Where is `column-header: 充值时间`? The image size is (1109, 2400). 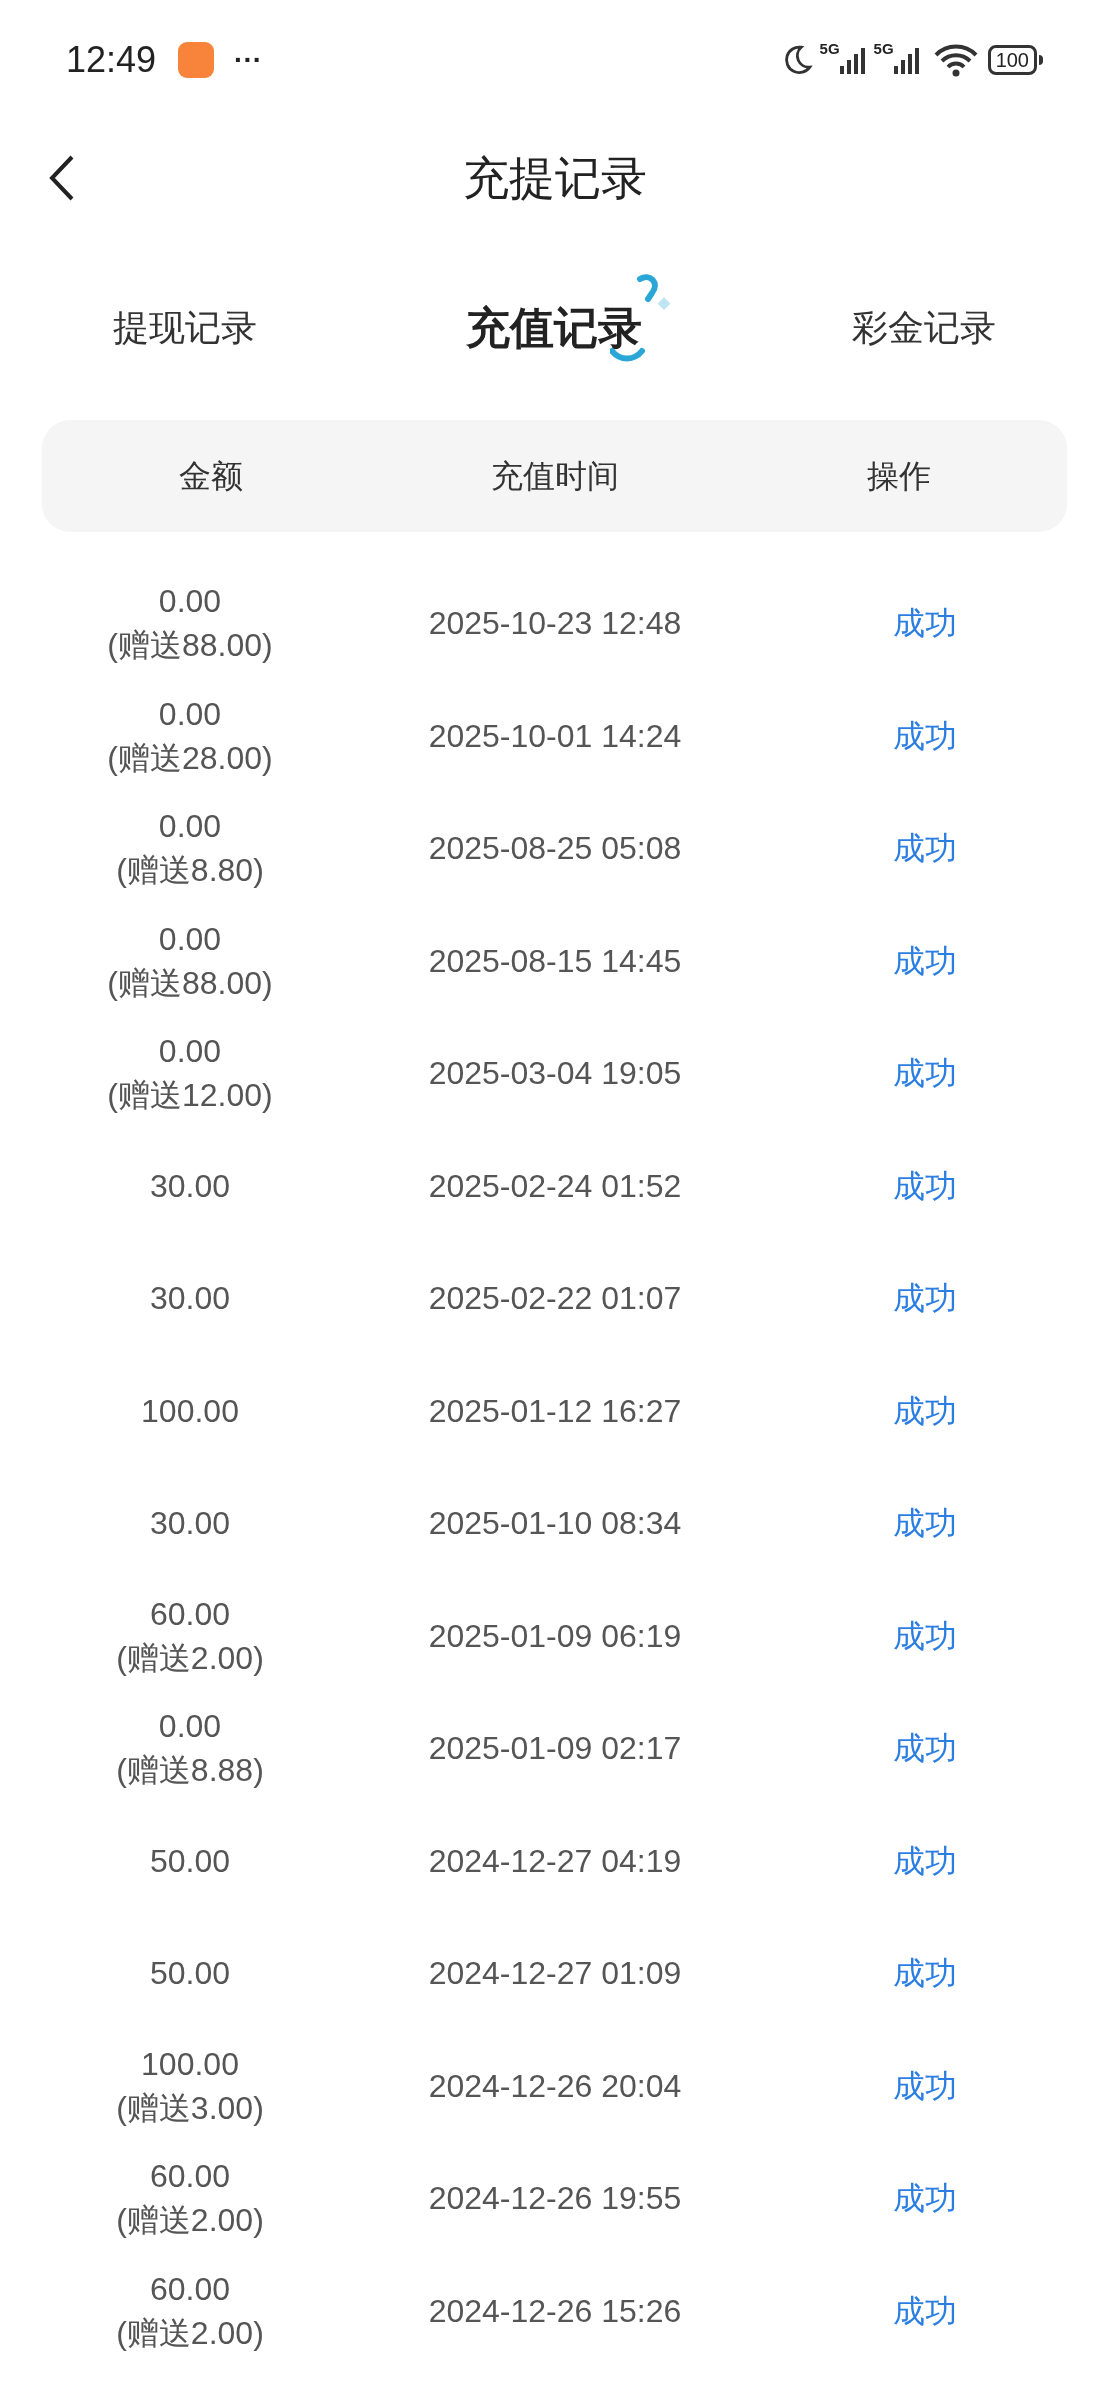 column-header: 充值时间 is located at coordinates (555, 476).